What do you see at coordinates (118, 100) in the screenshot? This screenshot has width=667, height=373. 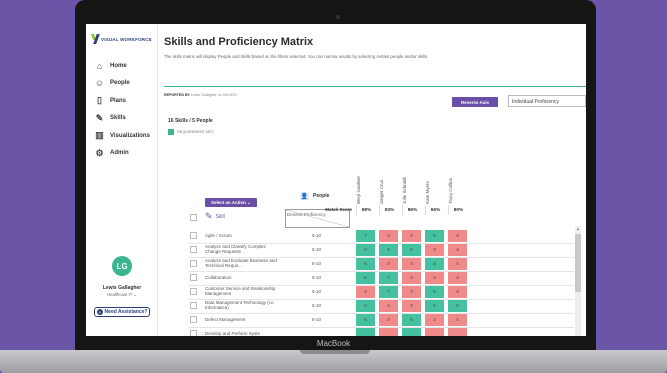 I see `sidebar-item-label: Plans` at bounding box center [118, 100].